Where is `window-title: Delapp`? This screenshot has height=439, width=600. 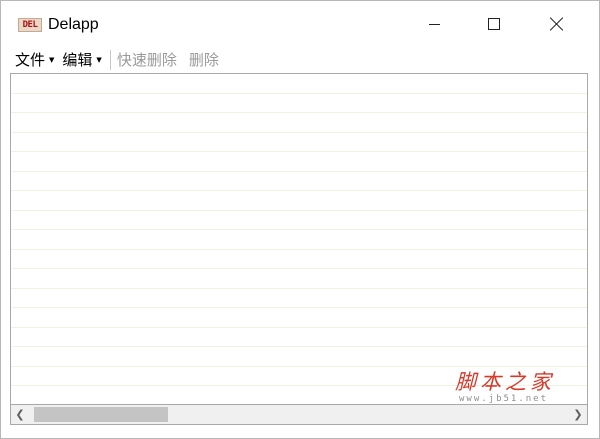
window-title: Delapp is located at coordinates (73, 24).